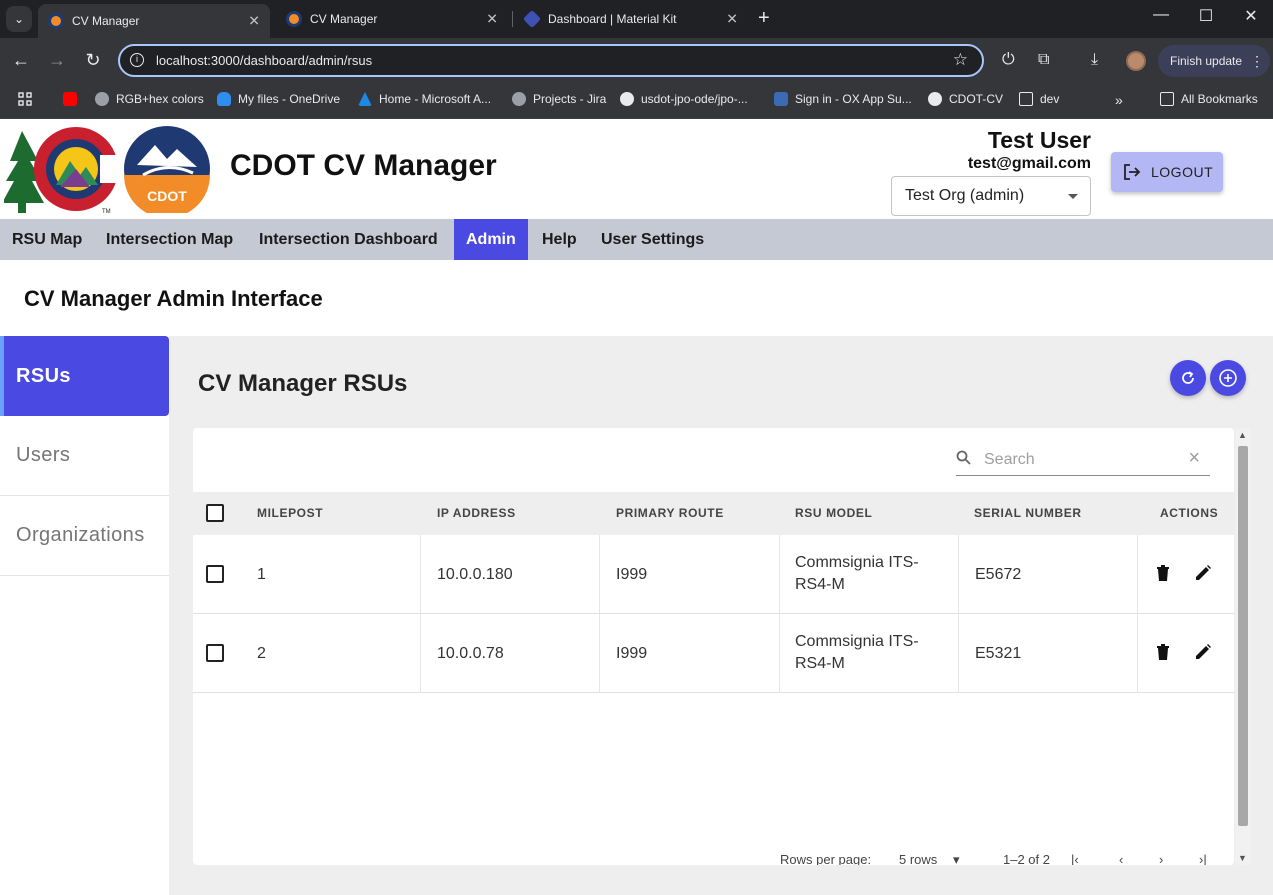 This screenshot has width=1273, height=895. I want to click on refresh-button, so click(1188, 378).